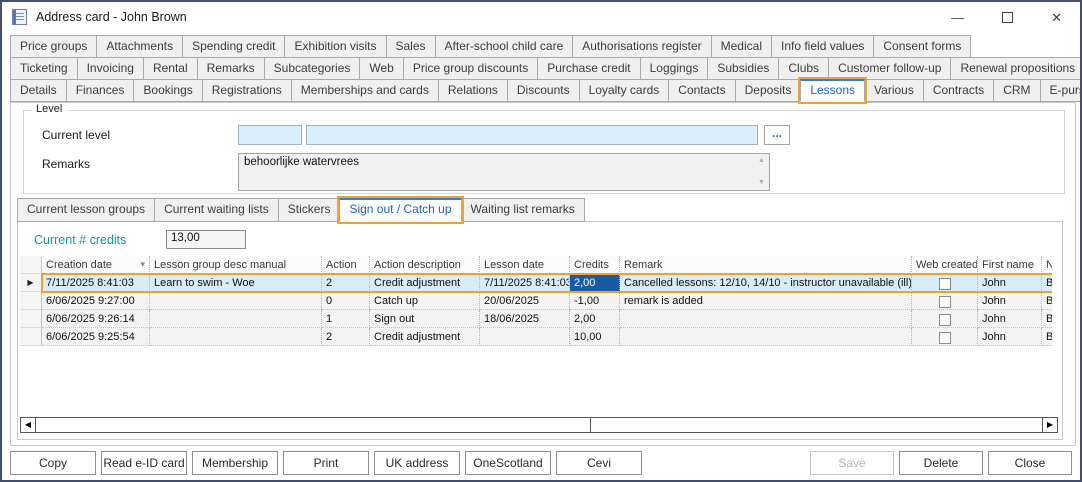 The image size is (1082, 482). What do you see at coordinates (86, 210) in the screenshot?
I see `subtab-current-lesson-groups: Current lesson groups` at bounding box center [86, 210].